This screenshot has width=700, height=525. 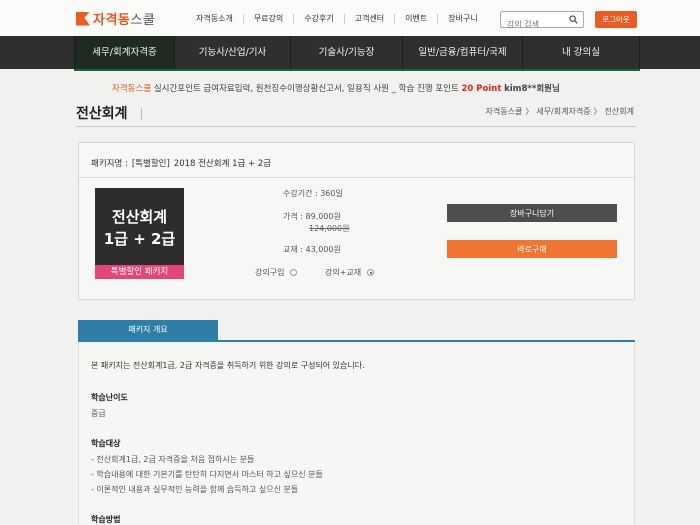 What do you see at coordinates (141, 114) in the screenshot?
I see `title-divider` at bounding box center [141, 114].